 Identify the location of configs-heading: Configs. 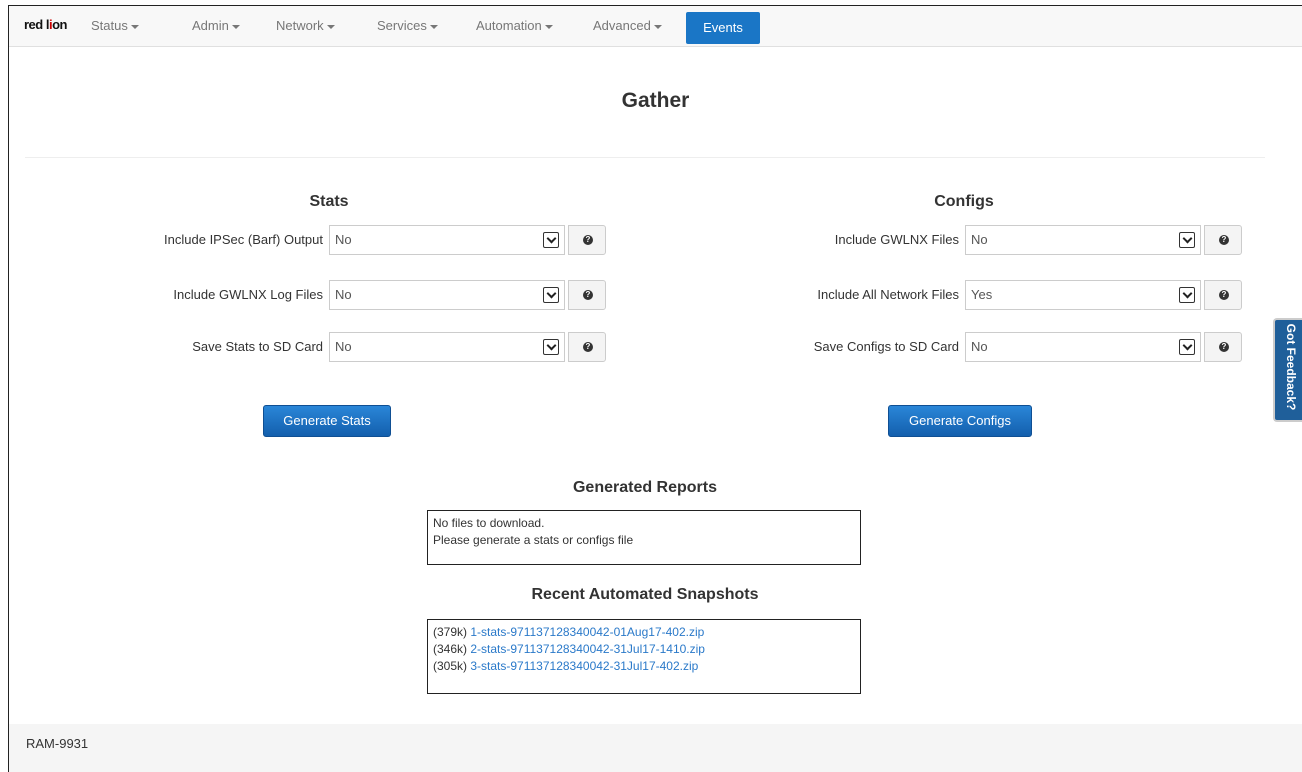
(964, 201).